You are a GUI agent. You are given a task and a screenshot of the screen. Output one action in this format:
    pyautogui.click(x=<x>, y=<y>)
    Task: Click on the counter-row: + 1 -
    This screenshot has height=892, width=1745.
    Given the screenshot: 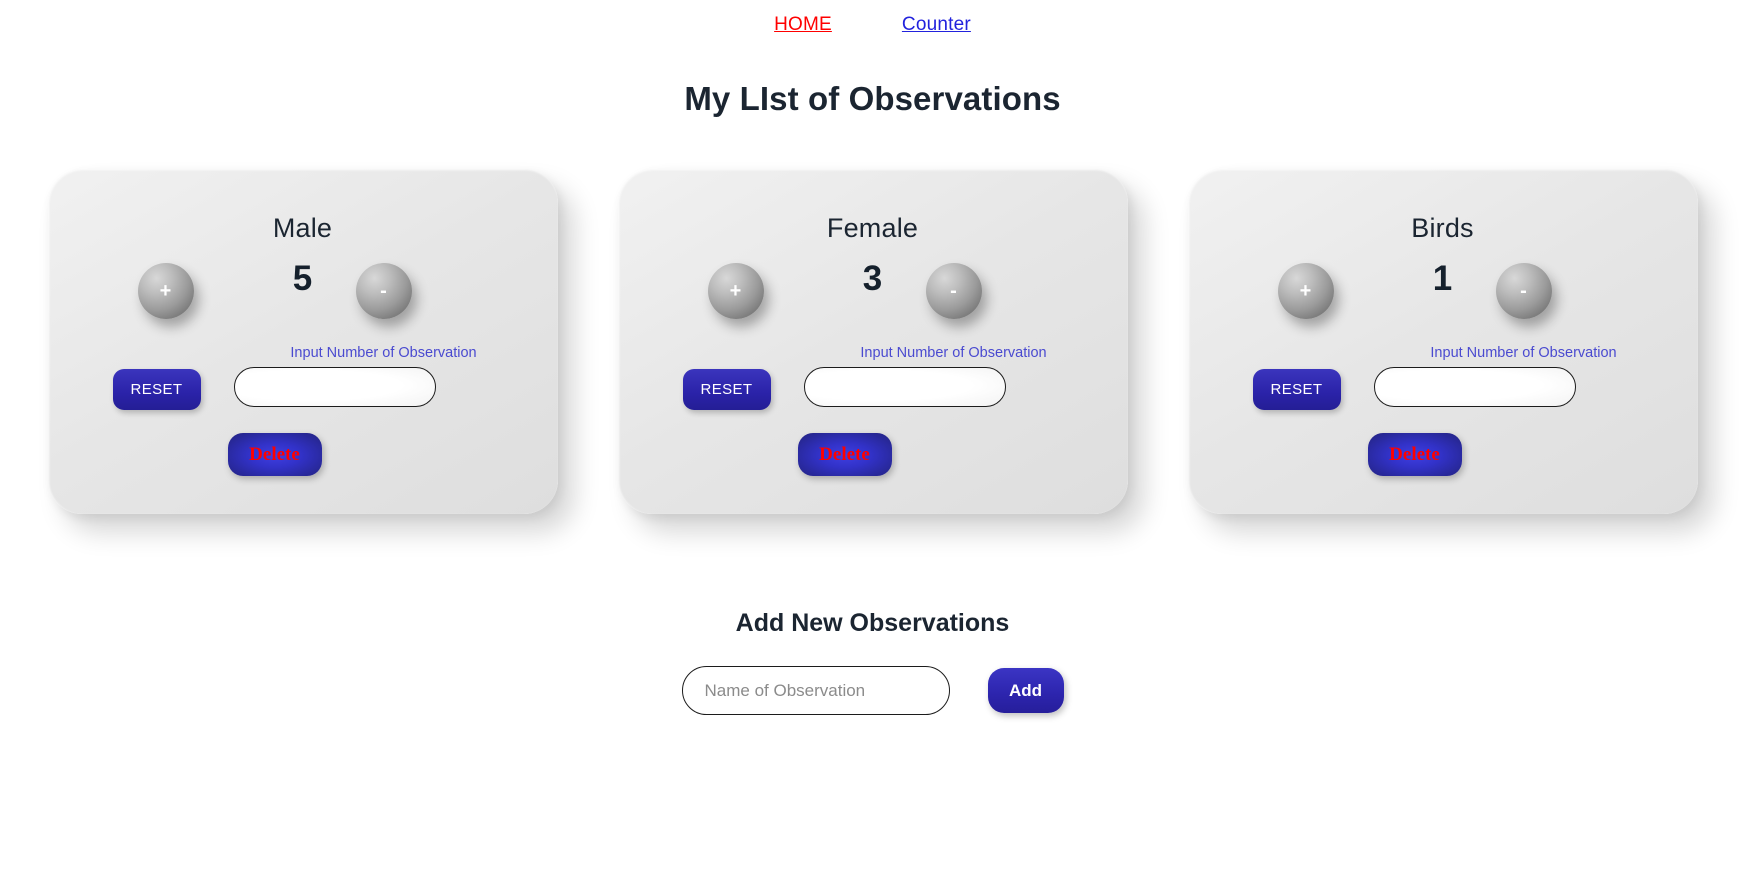 What is the action you would take?
    pyautogui.click(x=1443, y=295)
    